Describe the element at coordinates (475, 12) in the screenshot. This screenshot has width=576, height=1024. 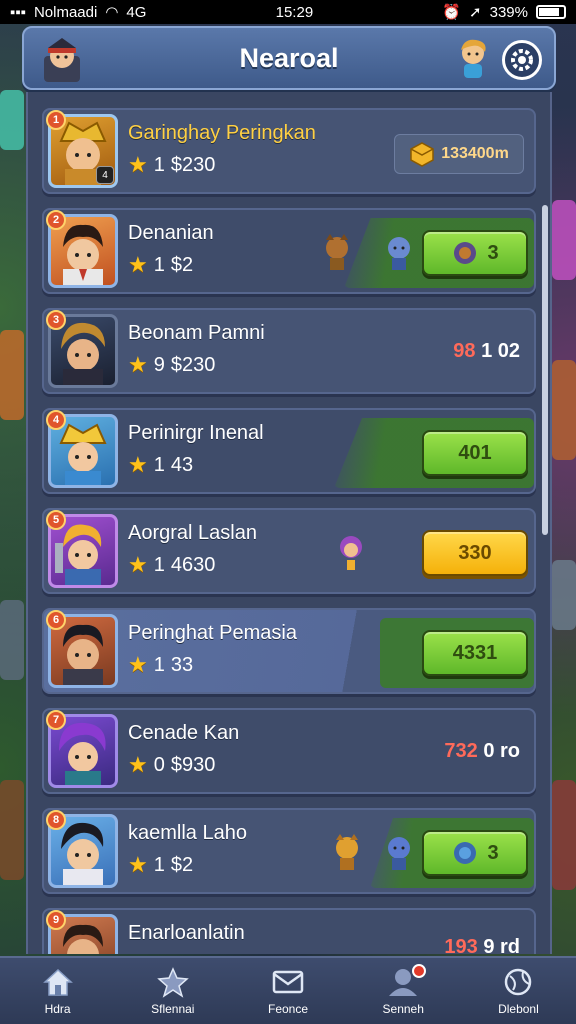
I see `location-icon: ➚` at that location.